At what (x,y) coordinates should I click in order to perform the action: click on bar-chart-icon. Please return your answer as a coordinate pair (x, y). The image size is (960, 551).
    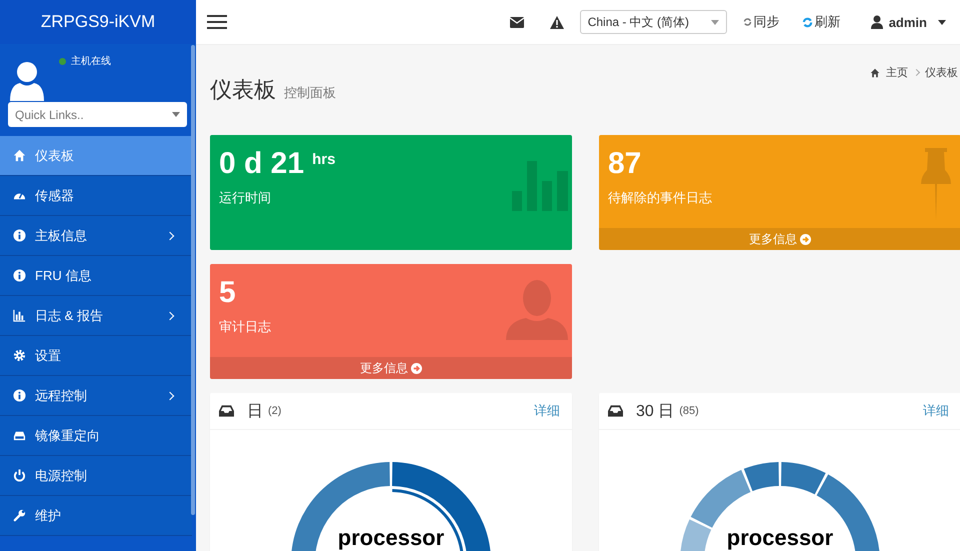
    Looking at the image, I should click on (19, 315).